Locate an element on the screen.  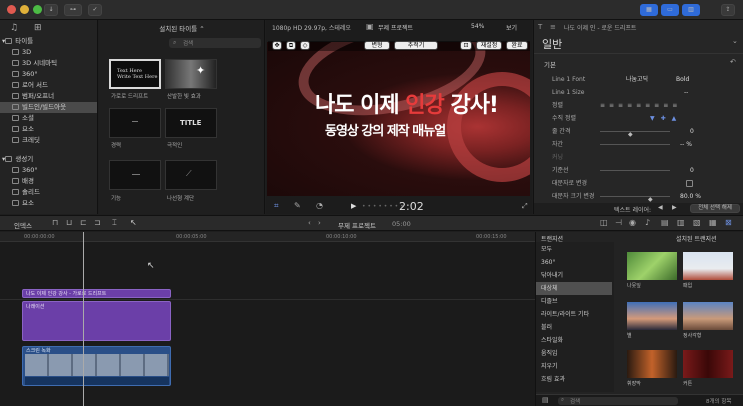
link-icon: ⊡ is located at coordinates (466, 45).